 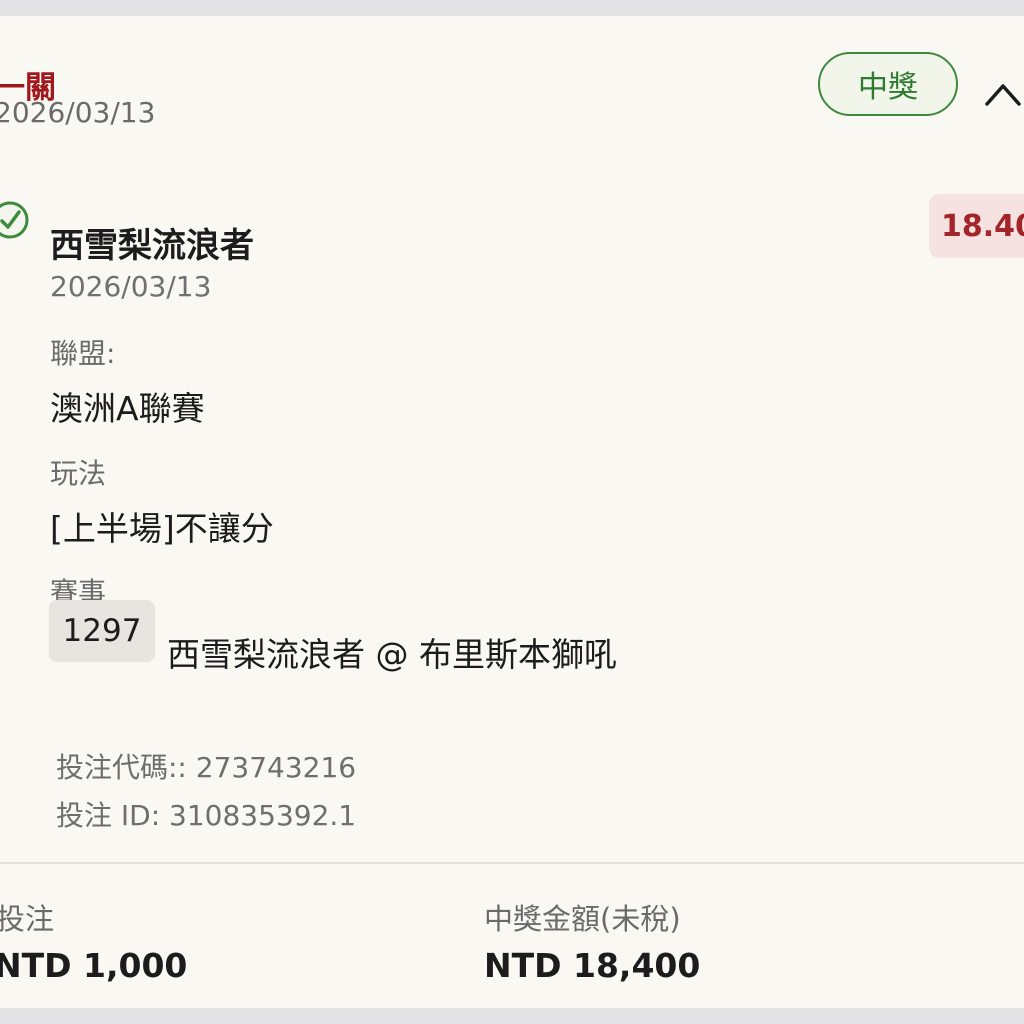 What do you see at coordinates (78, 473) in the screenshot?
I see `market-label: 玩法` at bounding box center [78, 473].